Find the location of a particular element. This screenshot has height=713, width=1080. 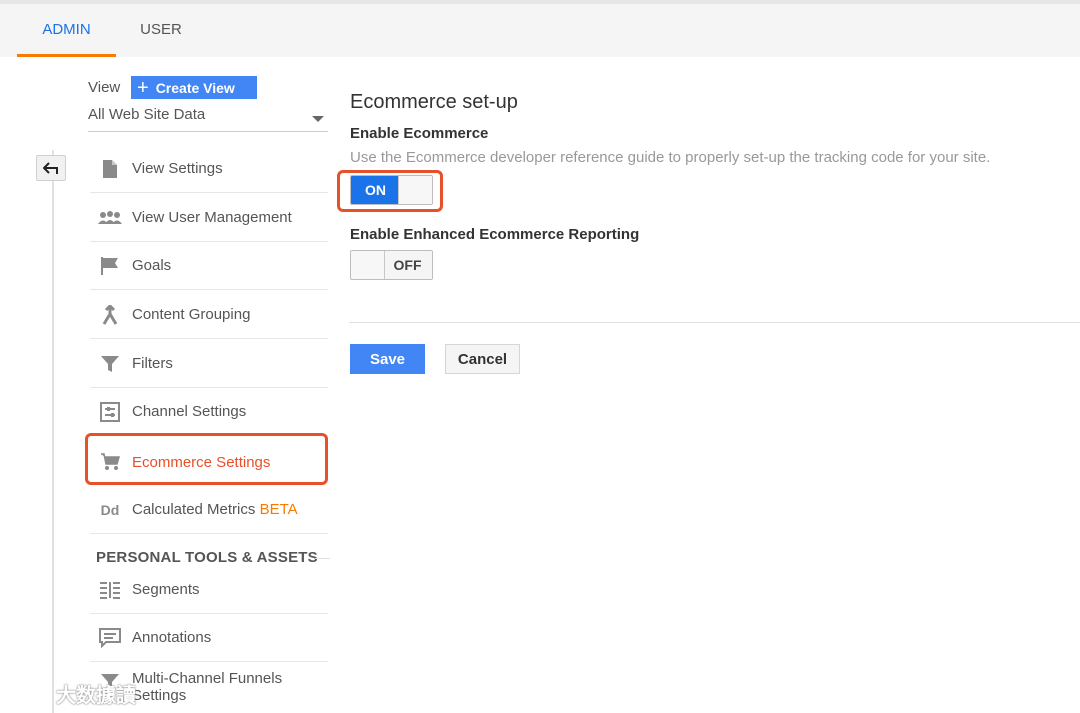

nav-item-label: Goals is located at coordinates (152, 265).